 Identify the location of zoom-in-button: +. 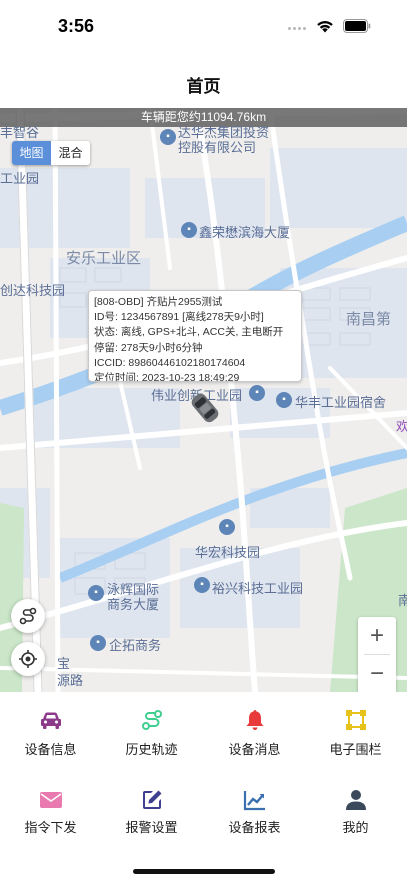
(377, 635).